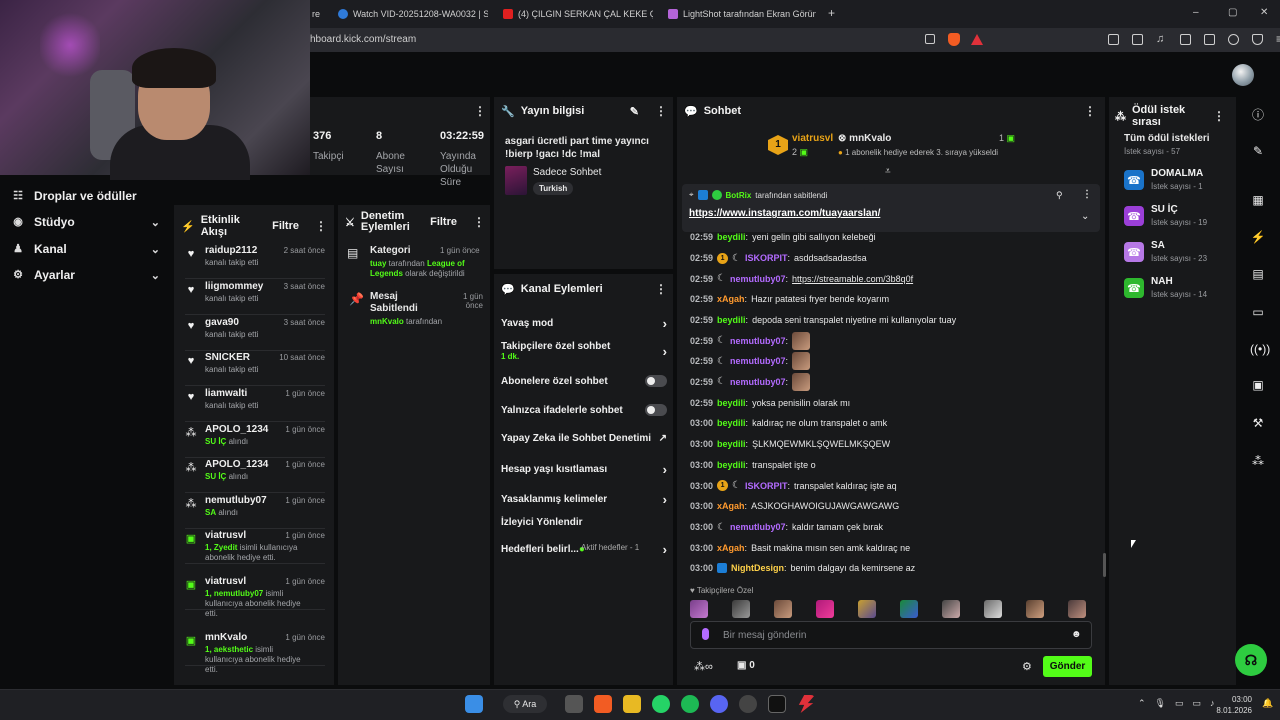  I want to click on pinned-link: https://www.instagram.com/tuayaarslan/, so click(784, 213).